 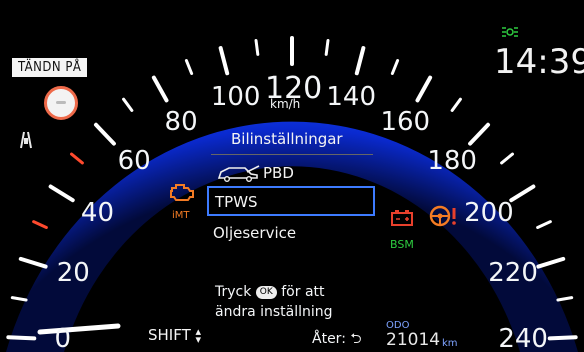 I want to click on check-engine-icon, so click(x=182, y=192).